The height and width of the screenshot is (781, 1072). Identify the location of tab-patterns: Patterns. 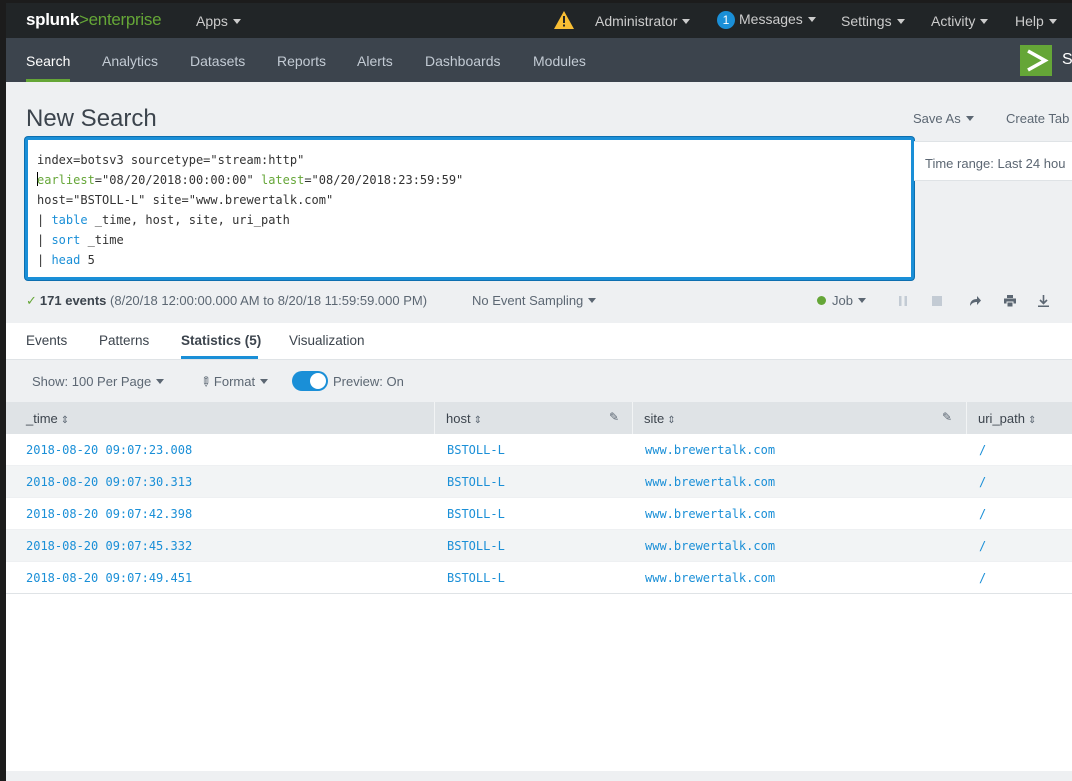
(124, 340).